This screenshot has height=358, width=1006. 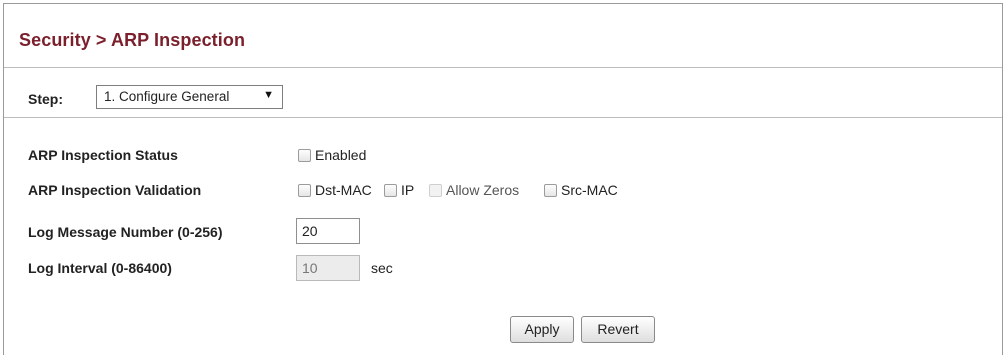 What do you see at coordinates (435, 190) in the screenshot?
I see `allow-zeros-checkbox` at bounding box center [435, 190].